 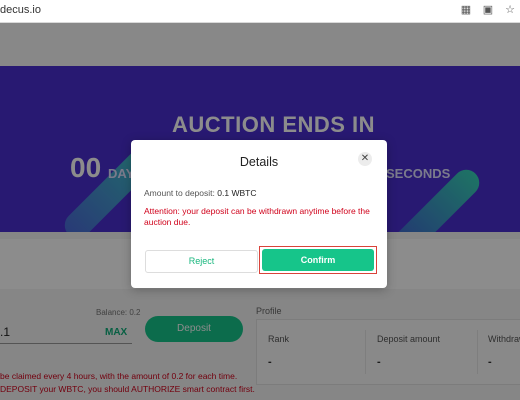 What do you see at coordinates (259, 162) in the screenshot?
I see `dialog-title: Details` at bounding box center [259, 162].